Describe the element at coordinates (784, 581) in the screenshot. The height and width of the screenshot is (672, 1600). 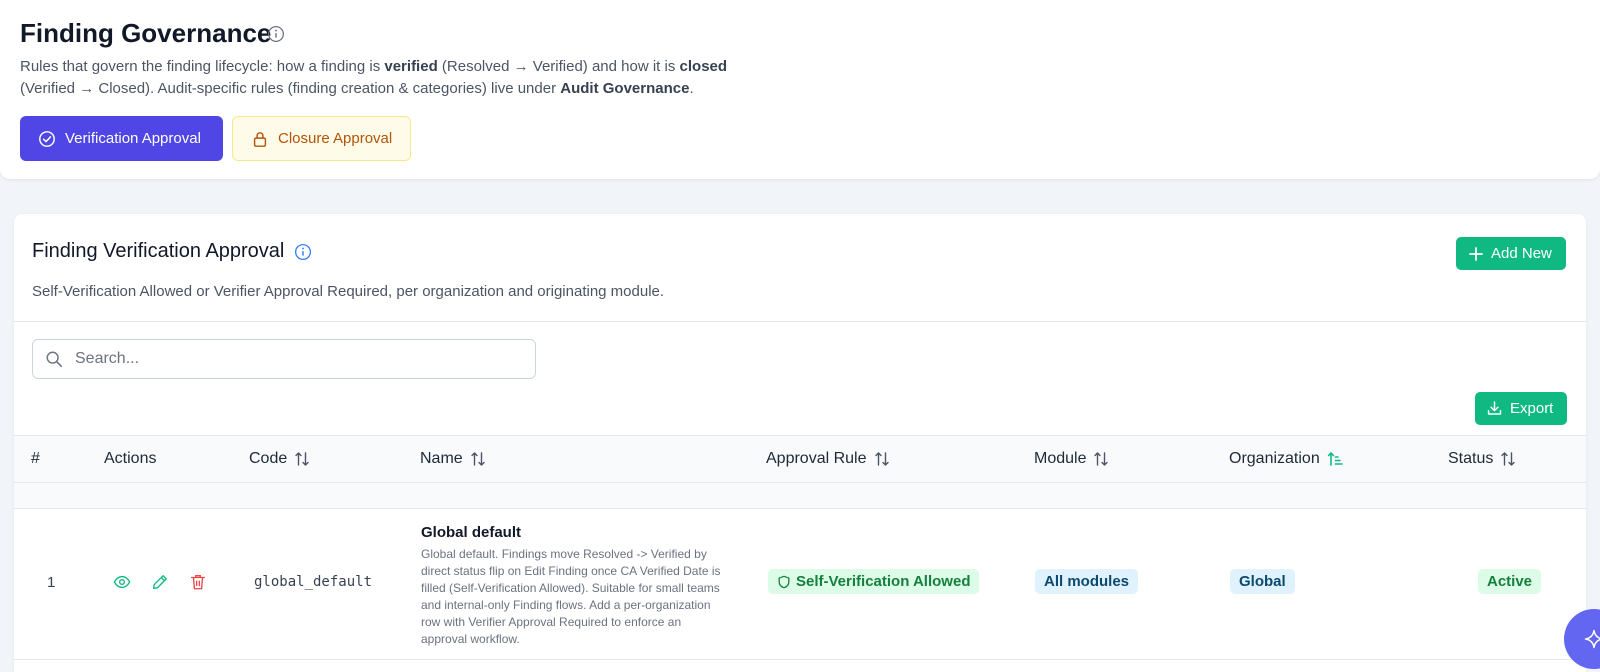
I see `shield-icon` at that location.